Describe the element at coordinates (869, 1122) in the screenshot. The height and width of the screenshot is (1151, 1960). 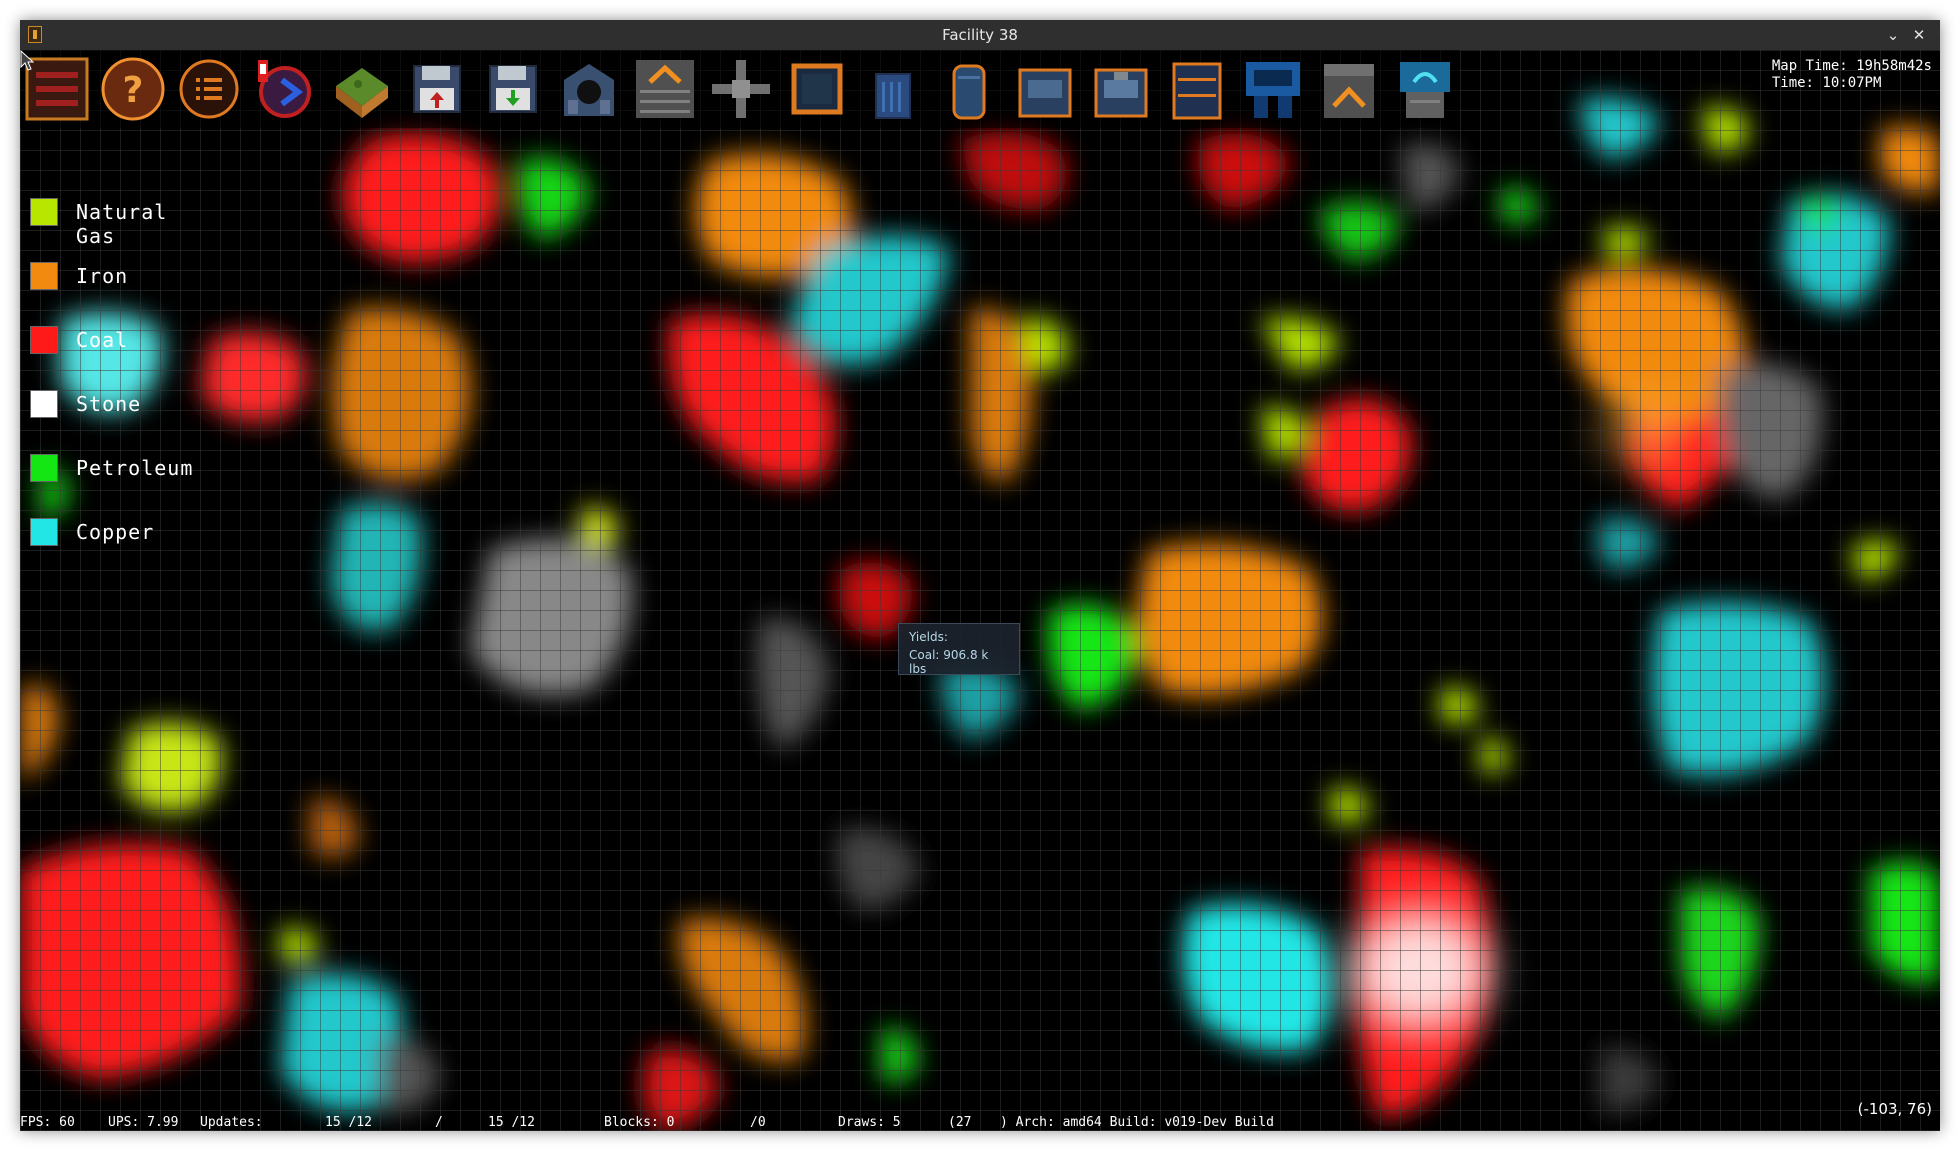
I see `draws-readout: Draws: 5` at that location.